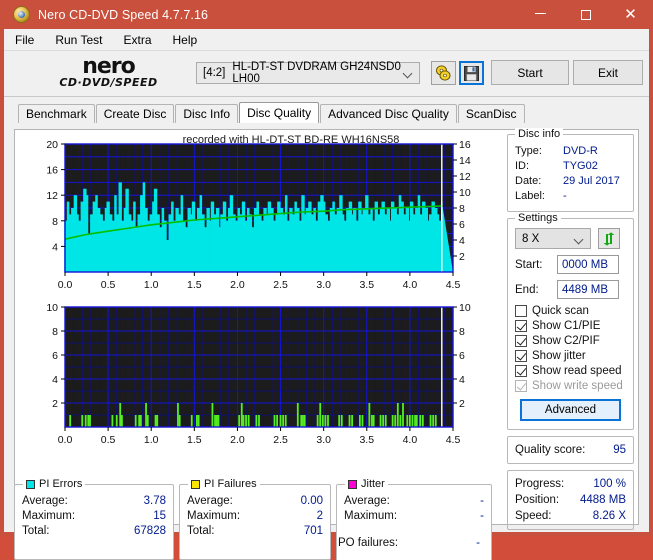 The height and width of the screenshot is (560, 653). Describe the element at coordinates (533, 516) in the screenshot. I see `speed-label: Speed:` at that location.